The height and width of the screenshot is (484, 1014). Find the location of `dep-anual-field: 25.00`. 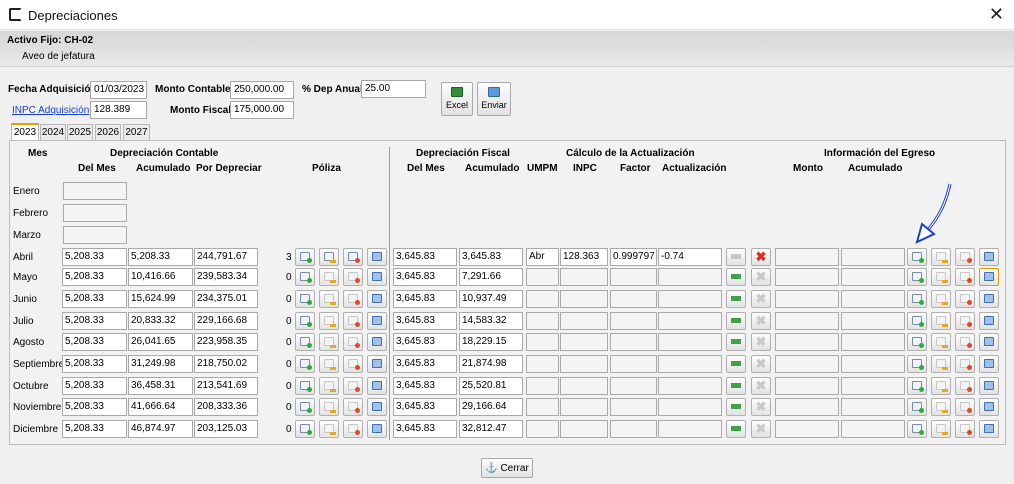

dep-anual-field: 25.00 is located at coordinates (393, 89).